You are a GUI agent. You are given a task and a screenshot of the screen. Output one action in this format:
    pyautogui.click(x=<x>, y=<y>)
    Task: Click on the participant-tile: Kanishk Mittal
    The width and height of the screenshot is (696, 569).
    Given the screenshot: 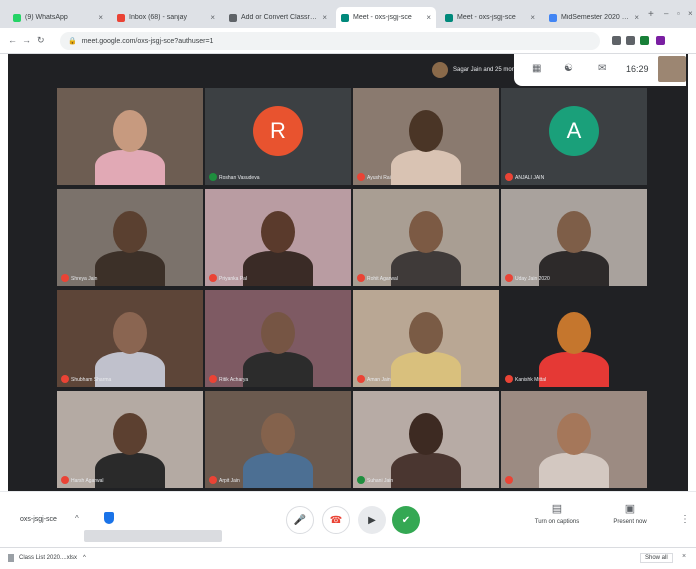 What is the action you would take?
    pyautogui.click(x=574, y=338)
    